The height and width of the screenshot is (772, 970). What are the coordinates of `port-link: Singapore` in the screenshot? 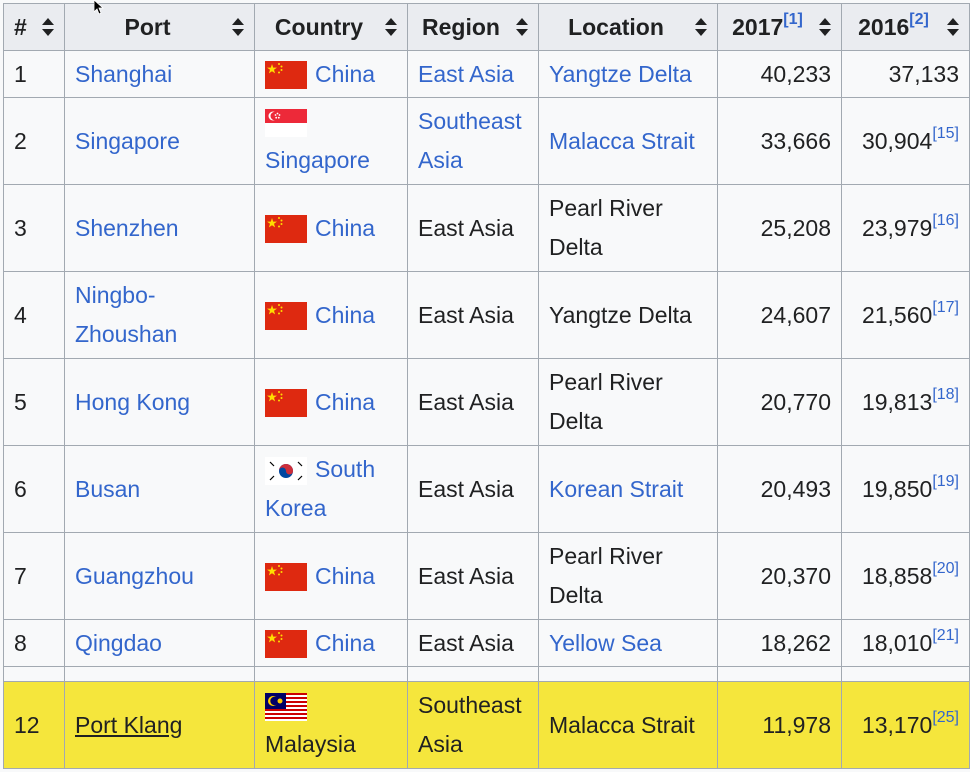 It's located at (127, 141).